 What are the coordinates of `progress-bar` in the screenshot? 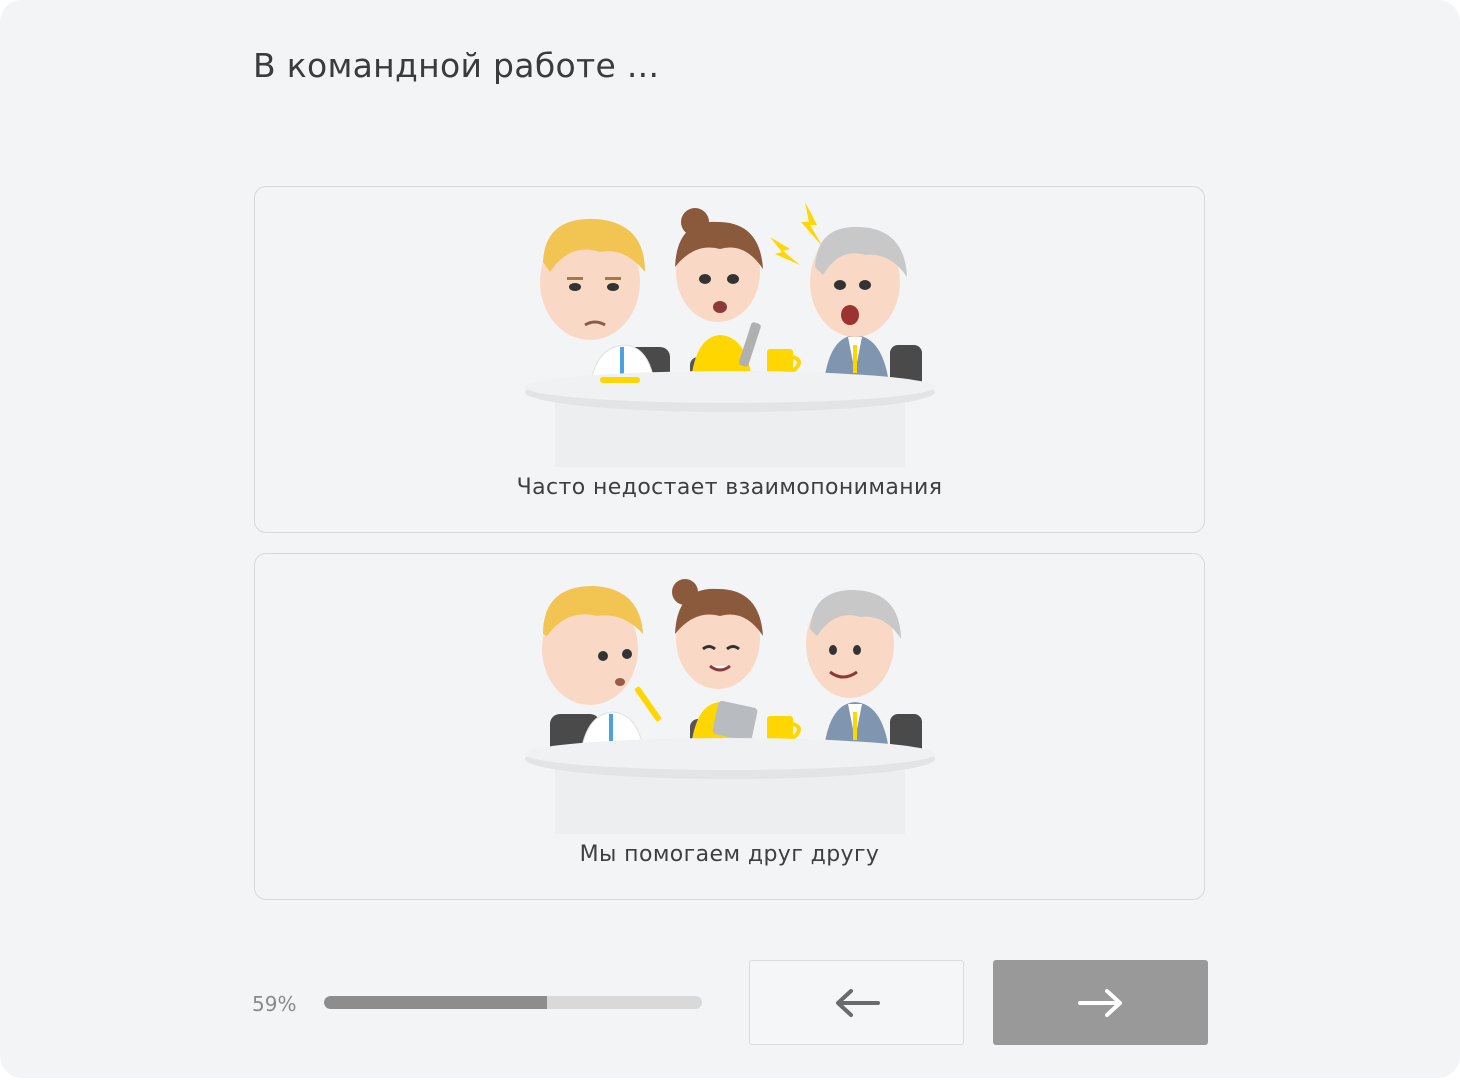 It's located at (513, 1002).